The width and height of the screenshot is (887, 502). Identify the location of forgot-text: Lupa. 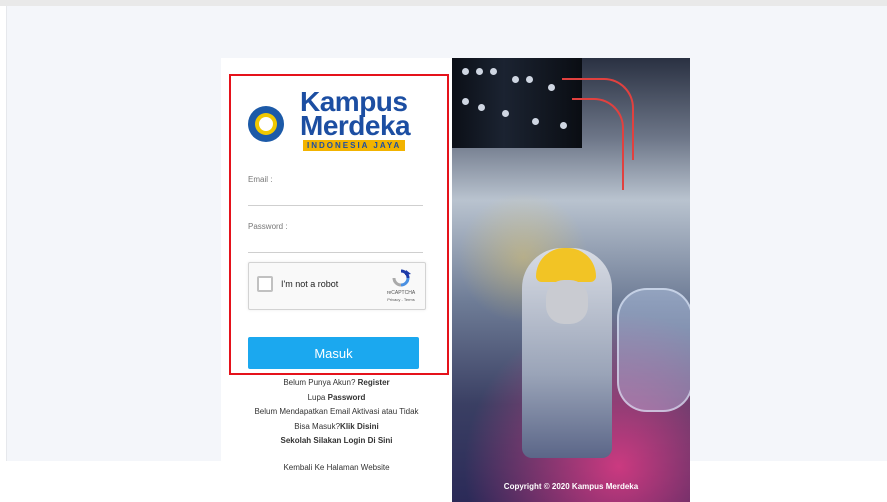
(317, 397).